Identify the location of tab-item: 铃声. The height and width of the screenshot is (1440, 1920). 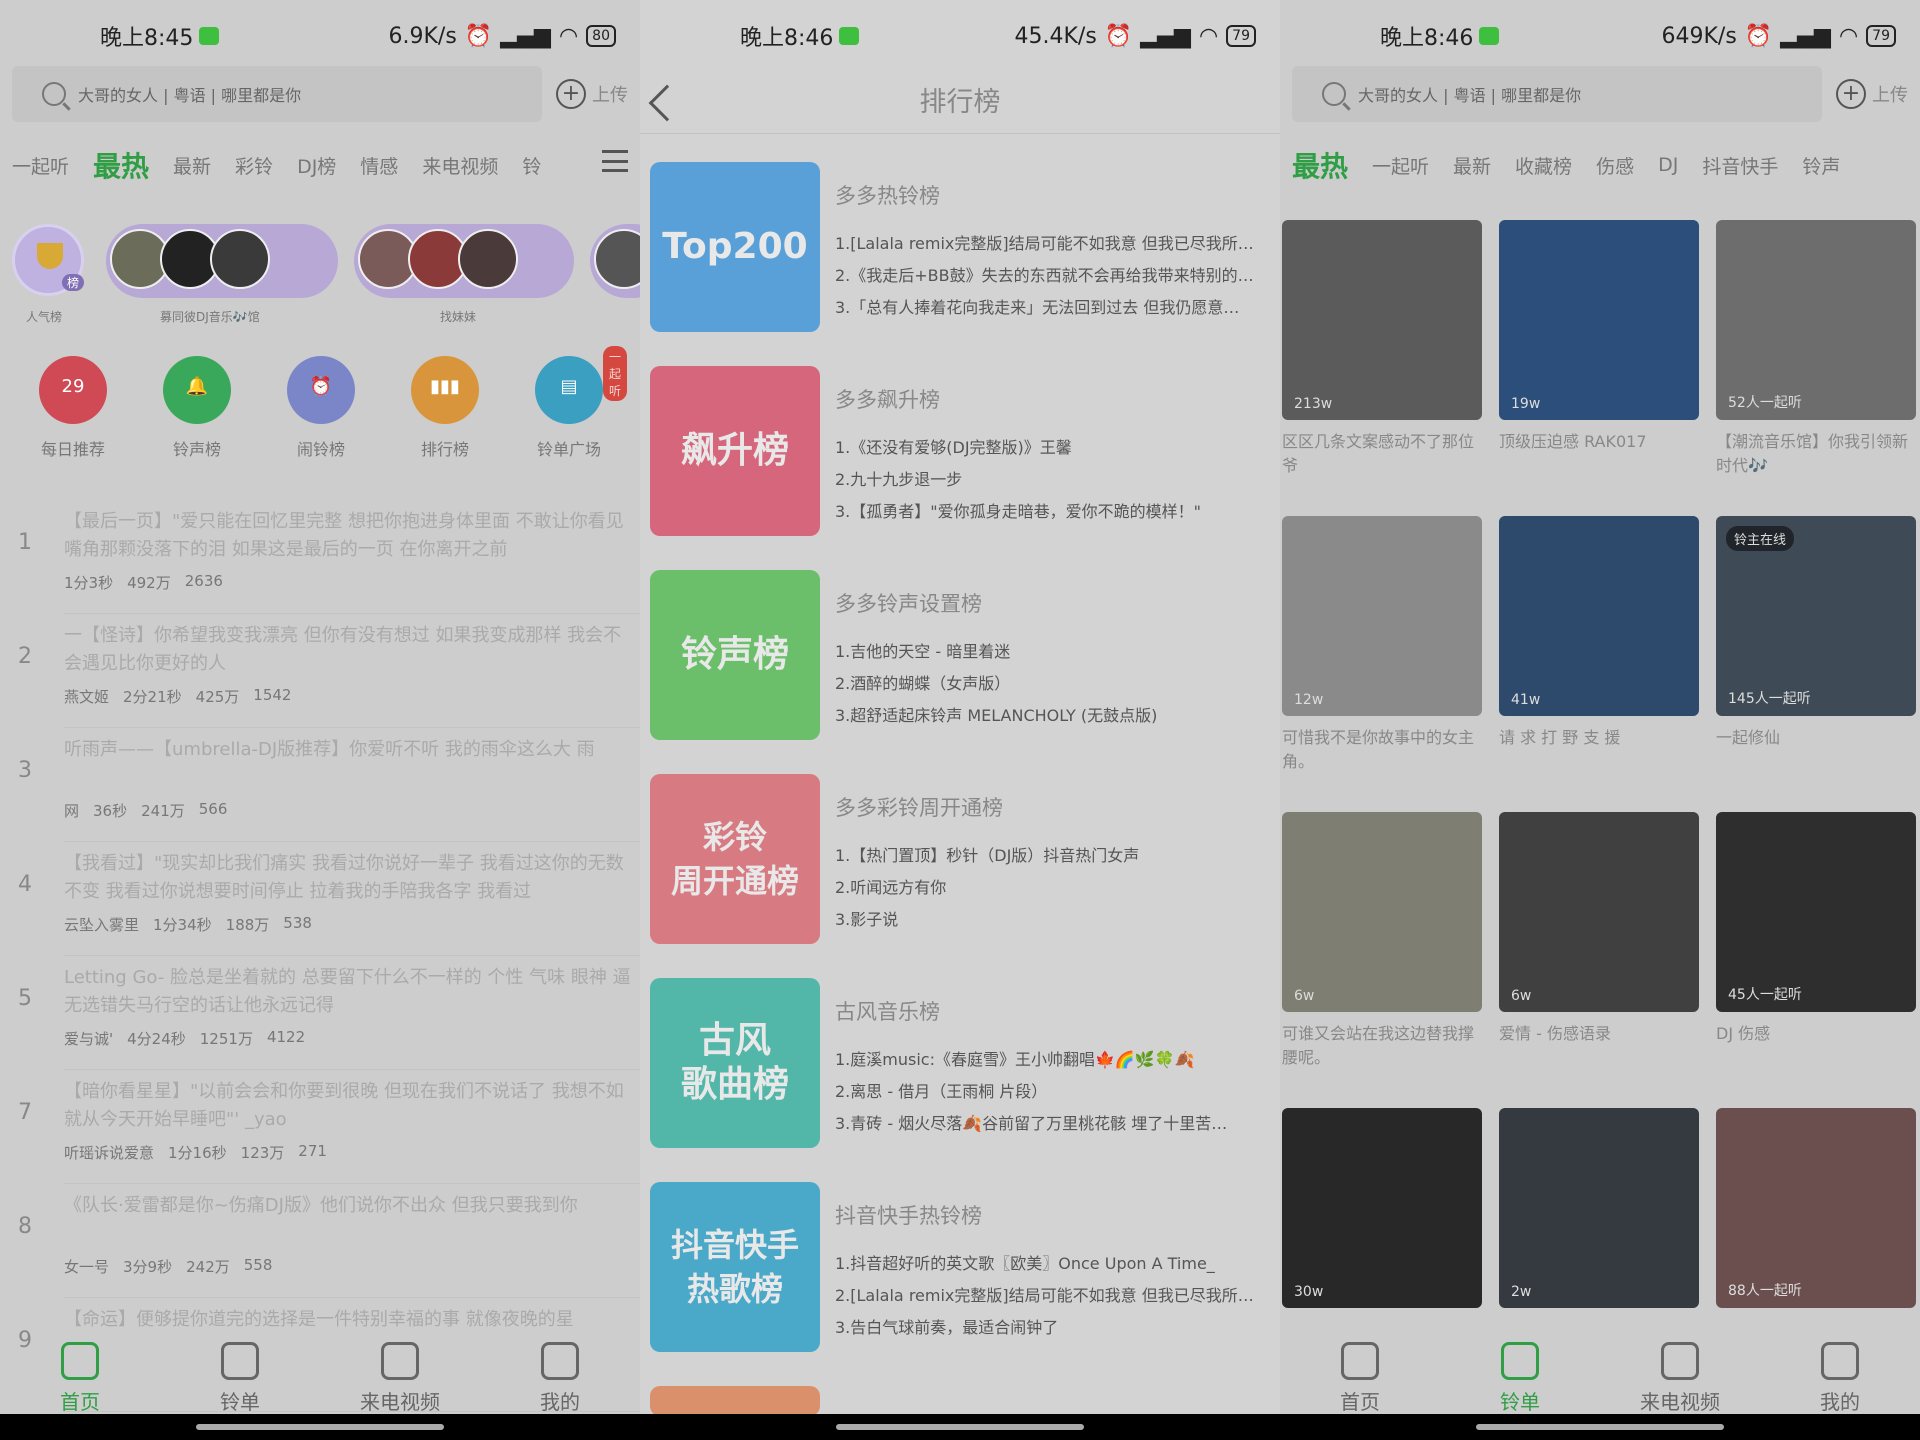
(1821, 165).